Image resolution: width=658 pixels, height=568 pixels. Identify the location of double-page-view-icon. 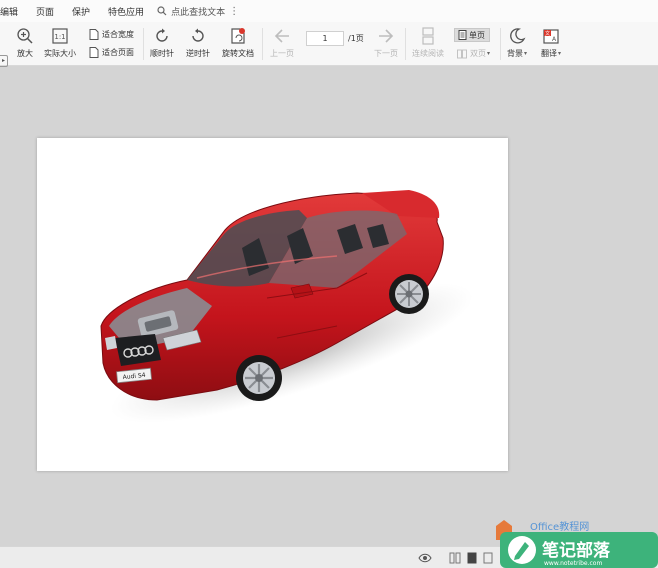
(455, 558).